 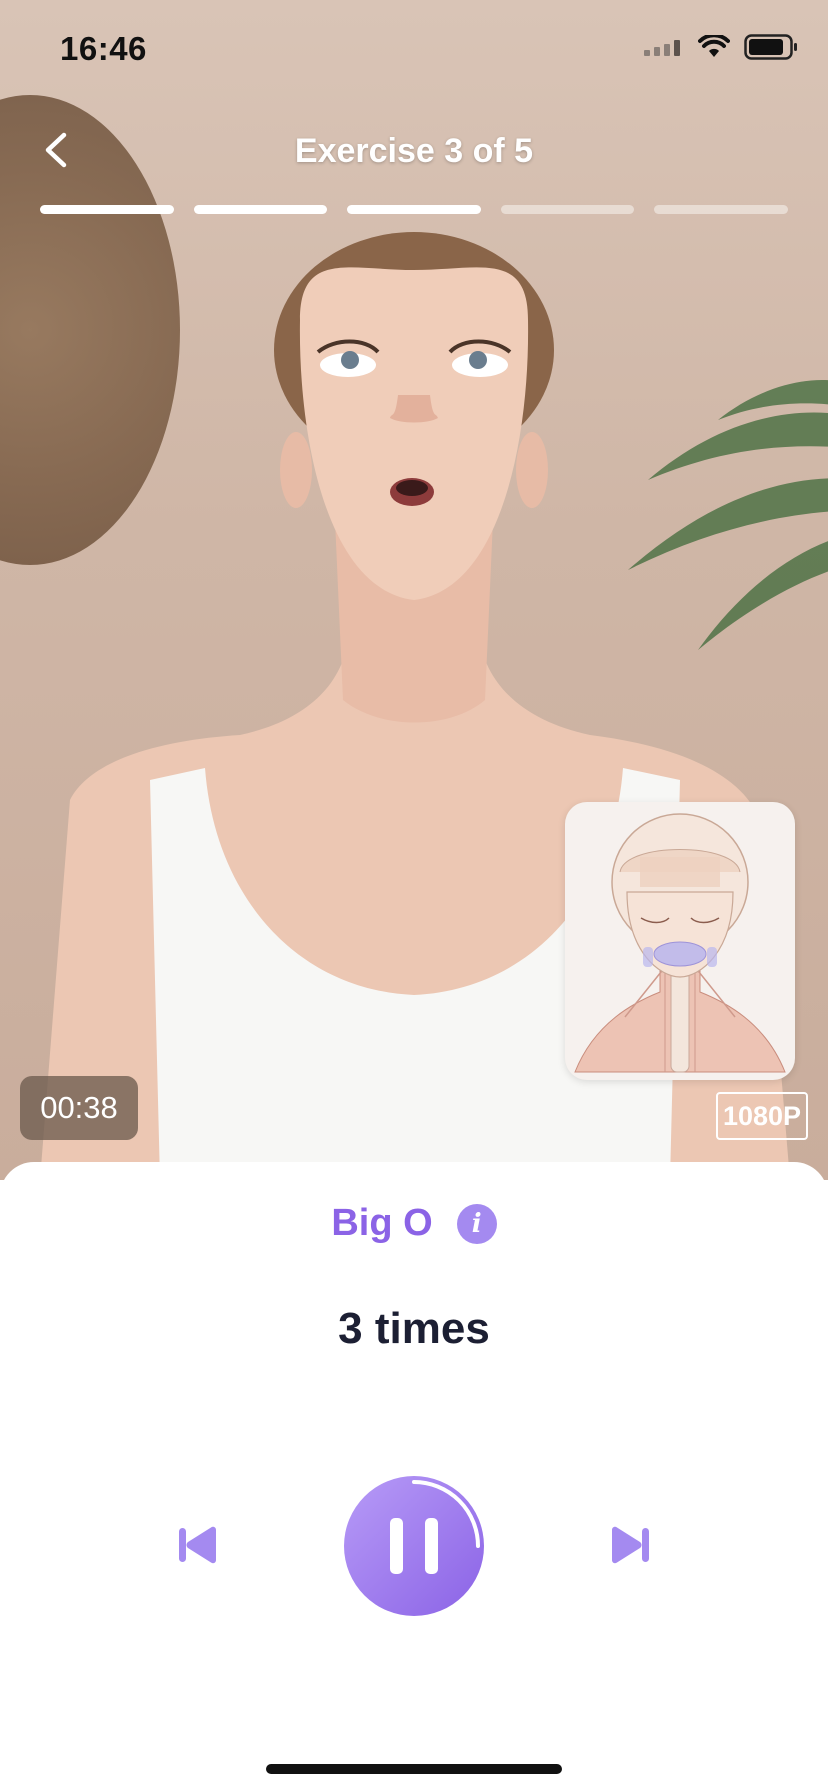 I want to click on playback-ring, so click(x=414, y=1546).